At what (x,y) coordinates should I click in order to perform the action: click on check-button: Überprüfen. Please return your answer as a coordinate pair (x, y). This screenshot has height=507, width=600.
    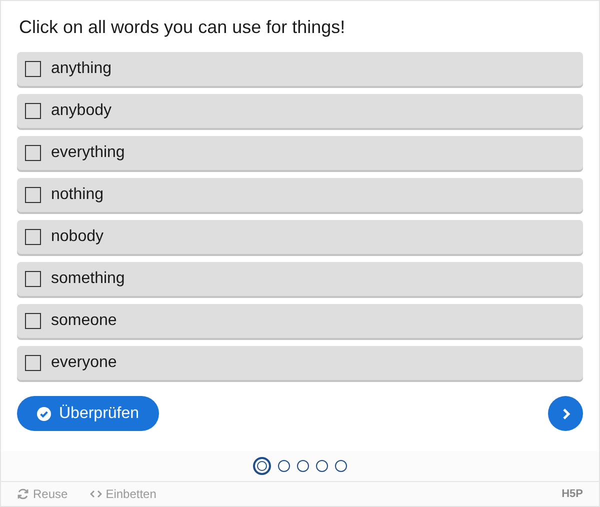
    Looking at the image, I should click on (88, 413).